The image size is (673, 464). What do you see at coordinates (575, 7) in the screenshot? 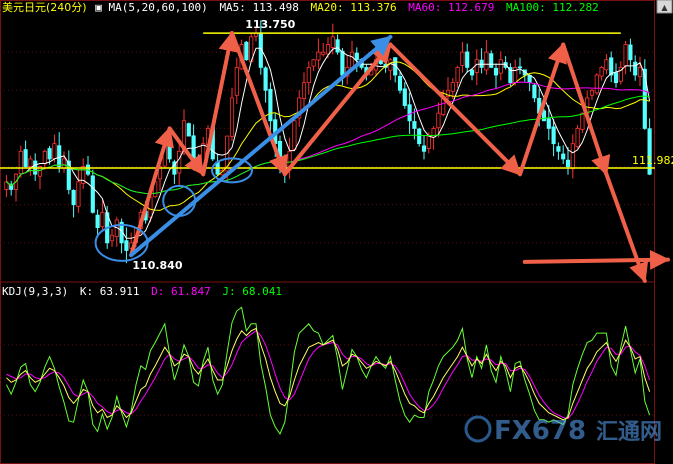
I see `ma100-value: 112.282` at bounding box center [575, 7].